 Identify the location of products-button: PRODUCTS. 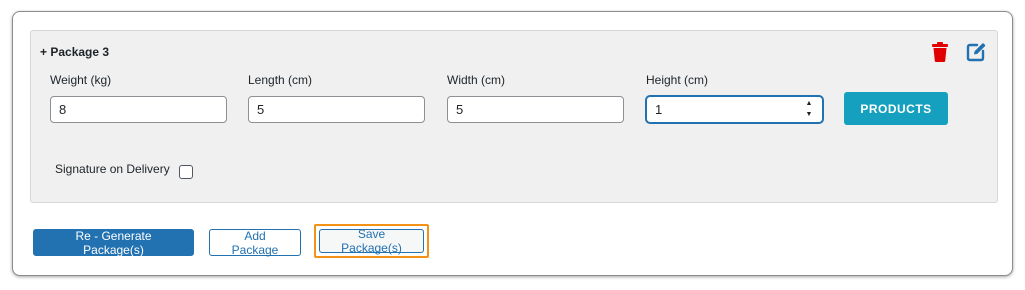
(896, 108).